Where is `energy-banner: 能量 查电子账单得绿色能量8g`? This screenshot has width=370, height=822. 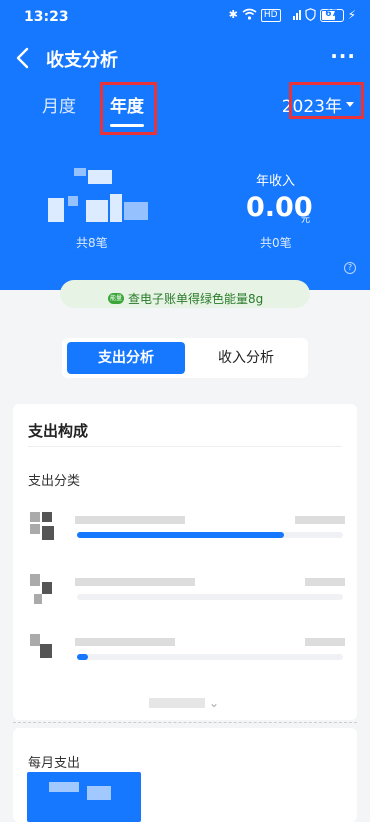 energy-banner: 能量 查电子账单得绿色能量8g is located at coordinates (185, 298).